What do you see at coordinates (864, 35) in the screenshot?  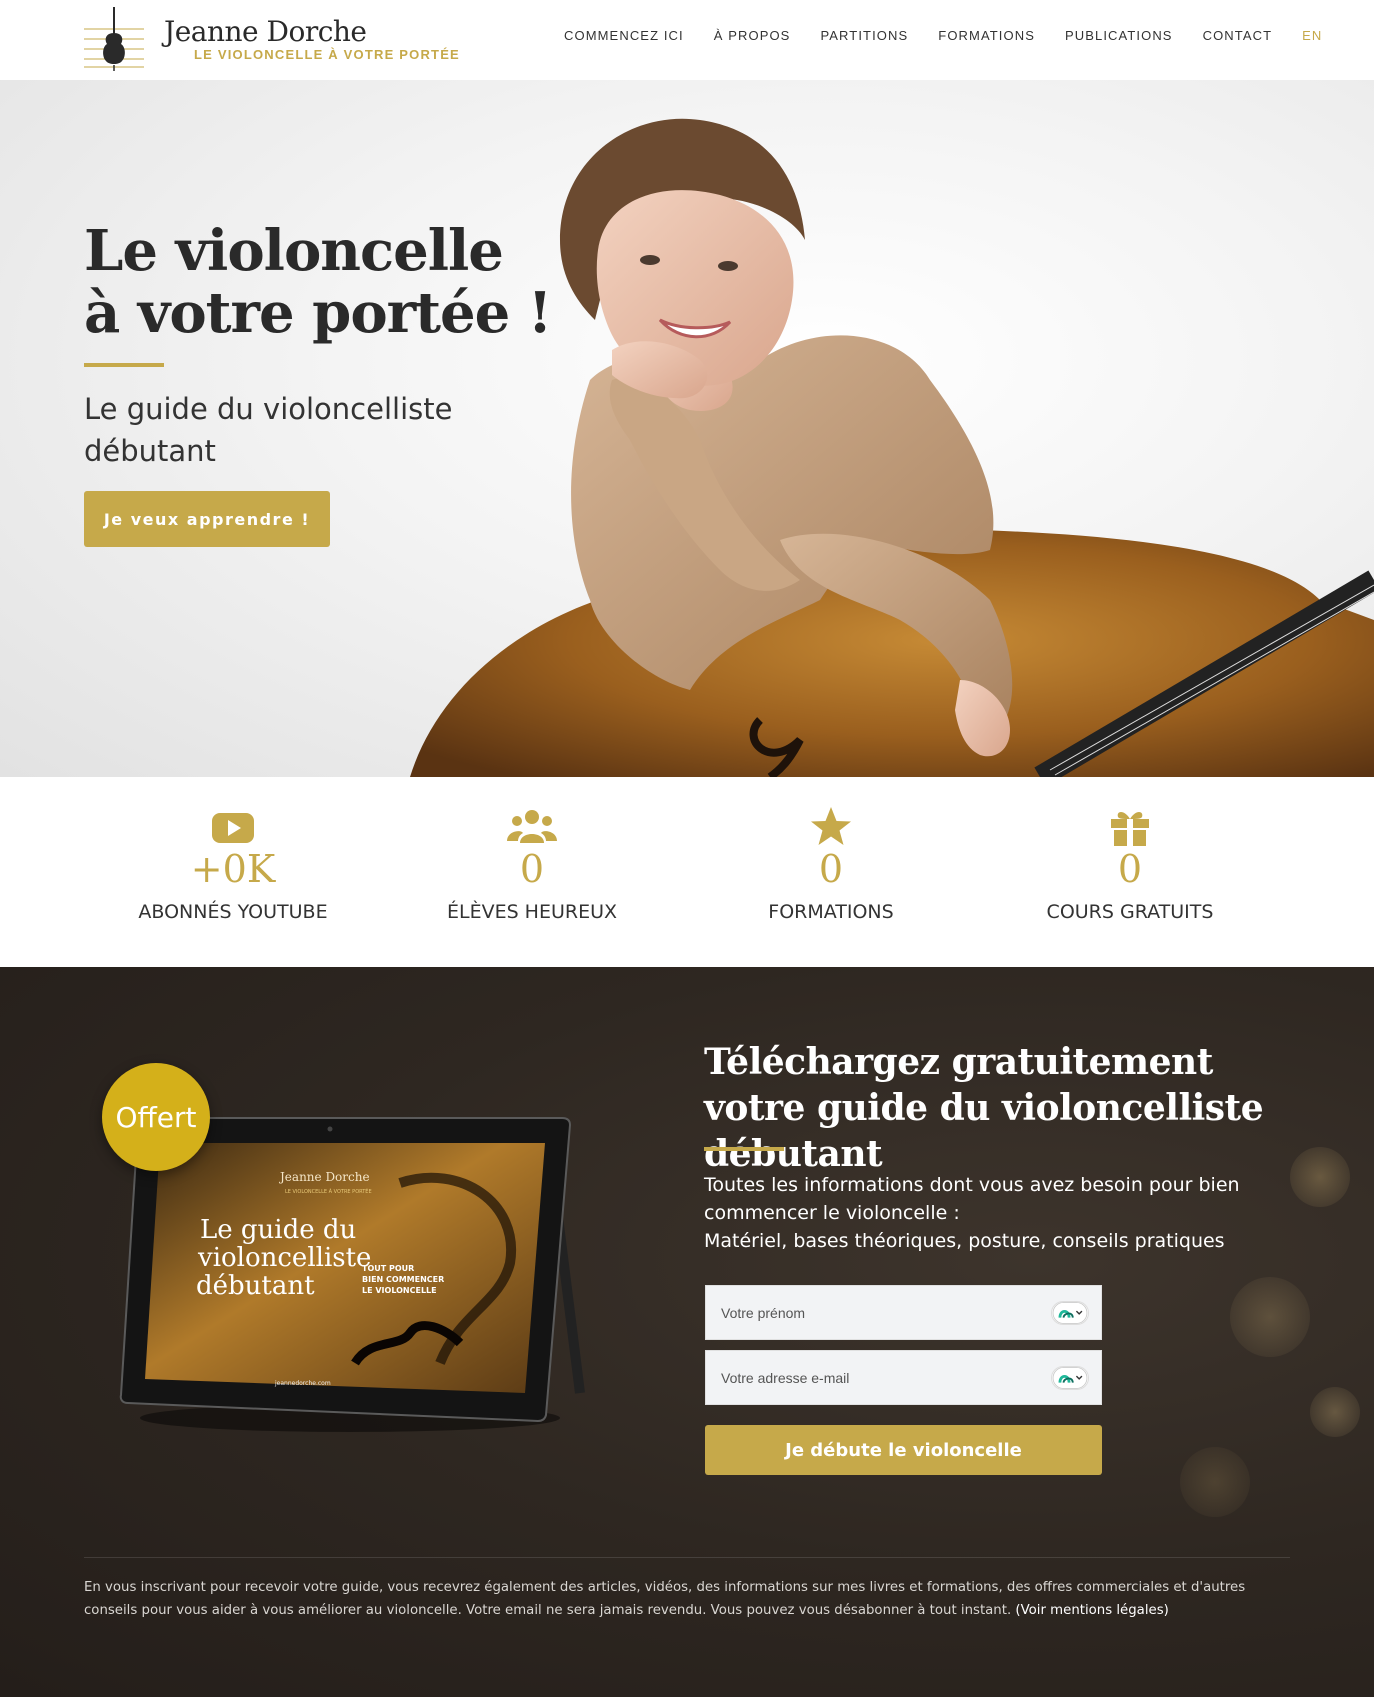 I see `nav-item-partitions: PARTITIONS` at bounding box center [864, 35].